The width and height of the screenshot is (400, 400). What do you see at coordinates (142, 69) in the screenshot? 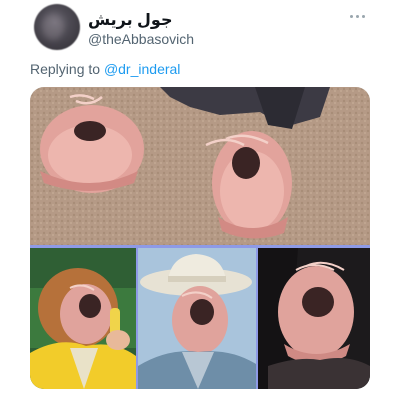
I see `reply-to-link: @dr_inderal` at bounding box center [142, 69].